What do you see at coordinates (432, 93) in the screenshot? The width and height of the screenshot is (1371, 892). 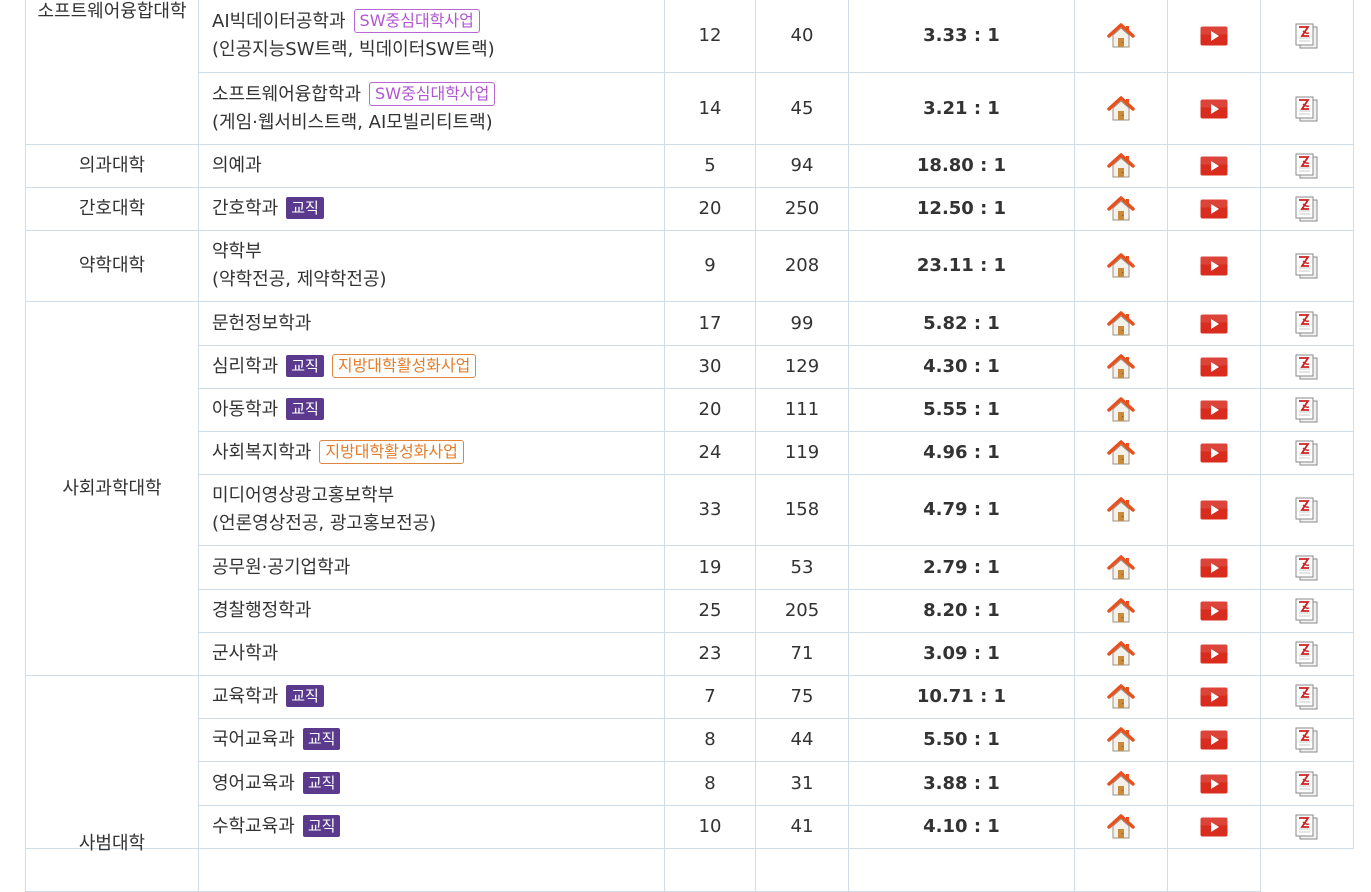 I see `sw-program-badge: SW중심대학사업` at bounding box center [432, 93].